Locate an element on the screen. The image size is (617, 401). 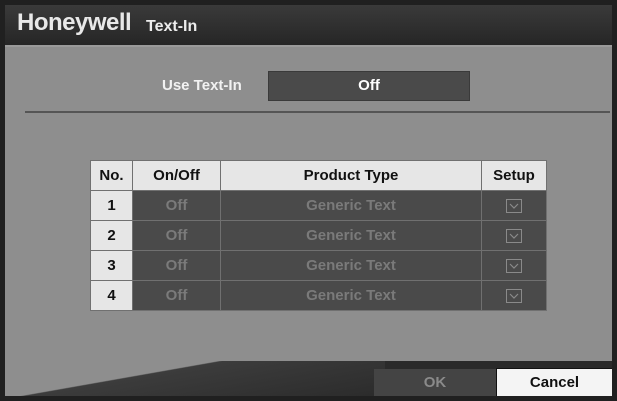
brand-logo: Honeywell is located at coordinates (74, 22).